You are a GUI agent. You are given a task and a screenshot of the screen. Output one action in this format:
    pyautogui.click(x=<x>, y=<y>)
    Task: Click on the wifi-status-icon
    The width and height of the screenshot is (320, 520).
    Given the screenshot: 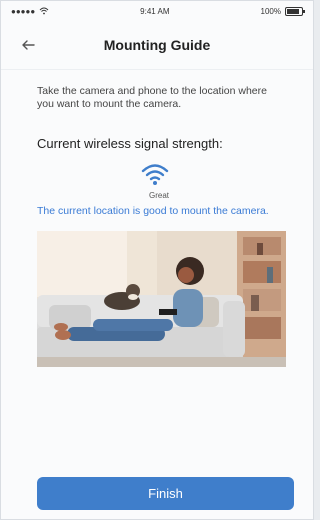 What is the action you would take?
    pyautogui.click(x=44, y=11)
    